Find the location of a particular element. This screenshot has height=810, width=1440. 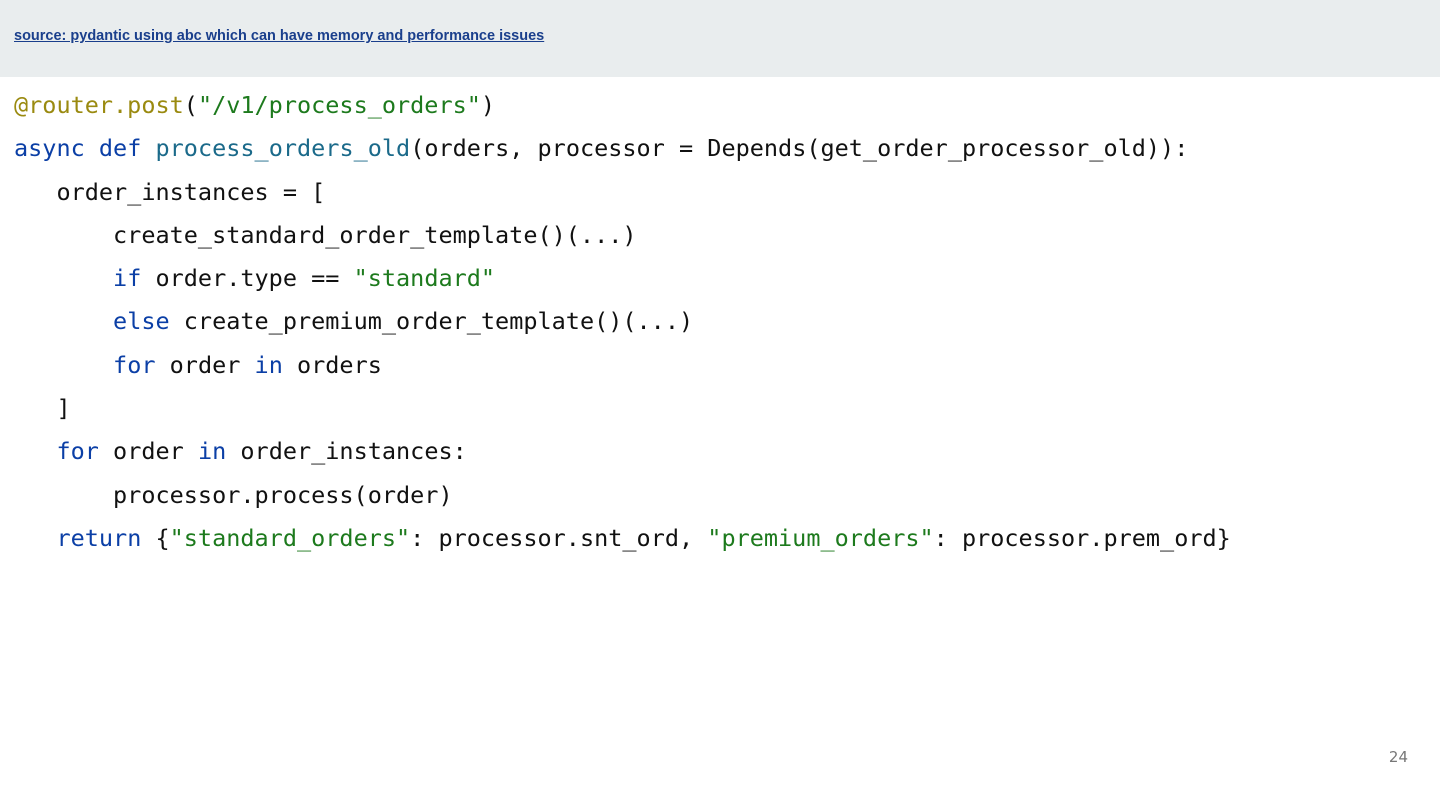

code-token-plain: ] is located at coordinates (42, 408).